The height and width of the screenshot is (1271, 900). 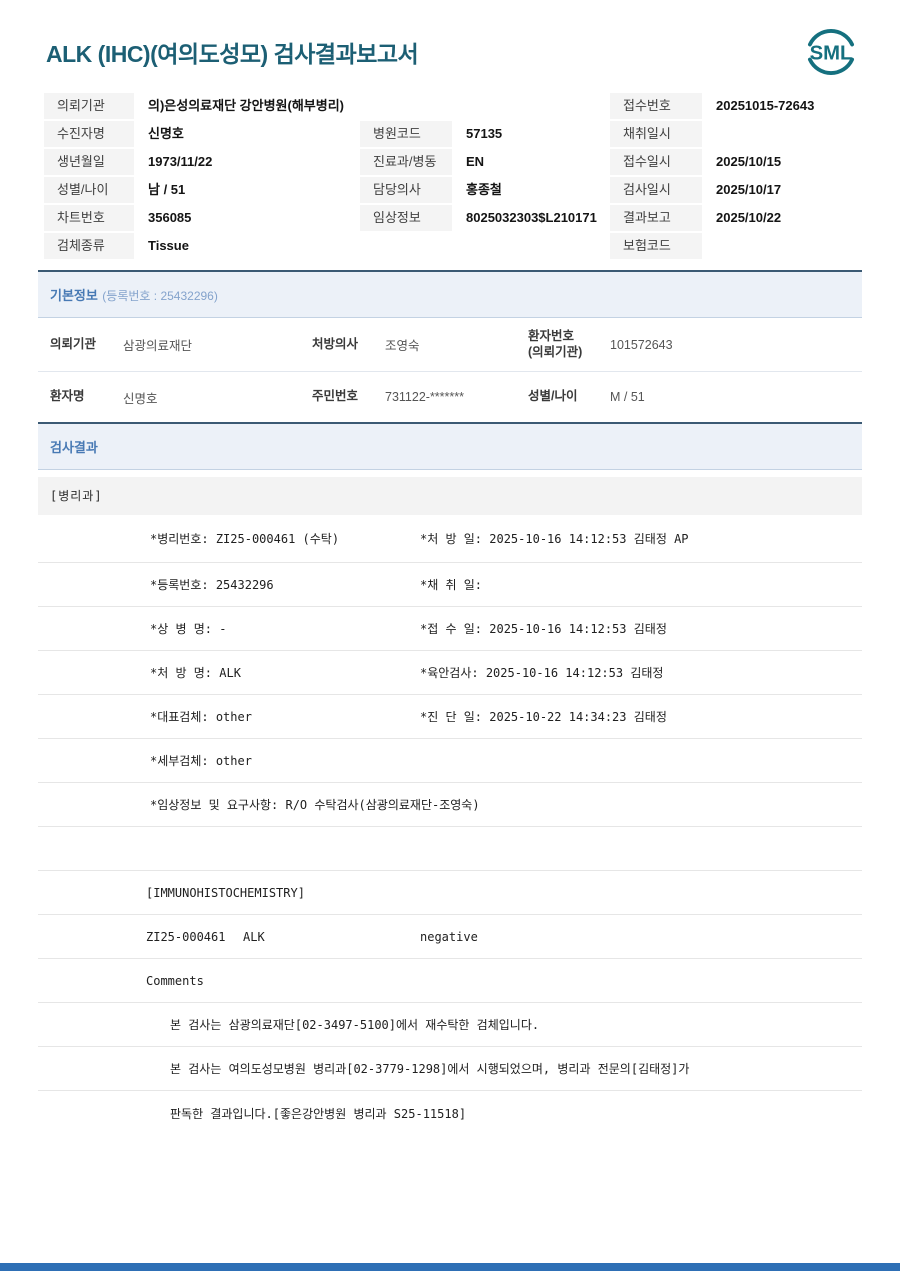 What do you see at coordinates (158, 346) in the screenshot?
I see `field-value: 삼광의료재단` at bounding box center [158, 346].